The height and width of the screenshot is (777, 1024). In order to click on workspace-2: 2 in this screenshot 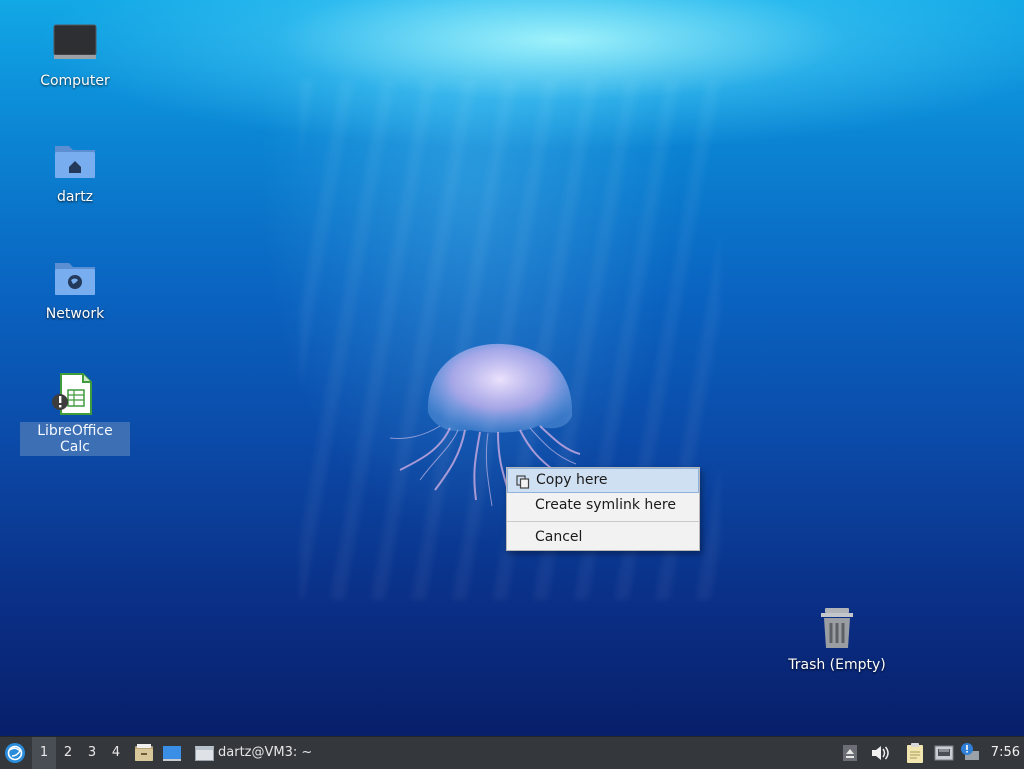, I will do `click(68, 753)`.